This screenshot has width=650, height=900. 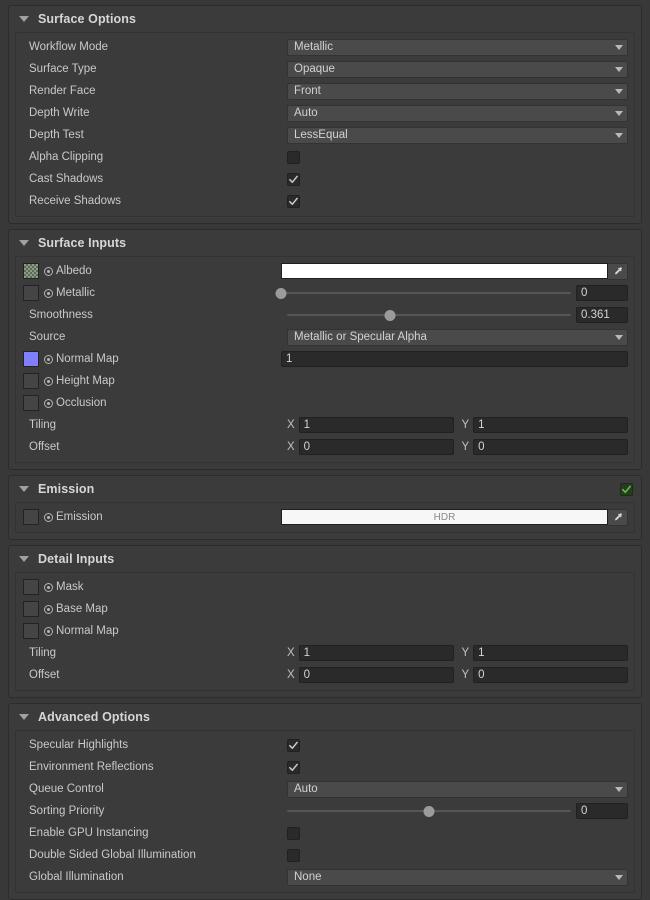 I want to click on label-occlusion: Occlusion, so click(x=81, y=403).